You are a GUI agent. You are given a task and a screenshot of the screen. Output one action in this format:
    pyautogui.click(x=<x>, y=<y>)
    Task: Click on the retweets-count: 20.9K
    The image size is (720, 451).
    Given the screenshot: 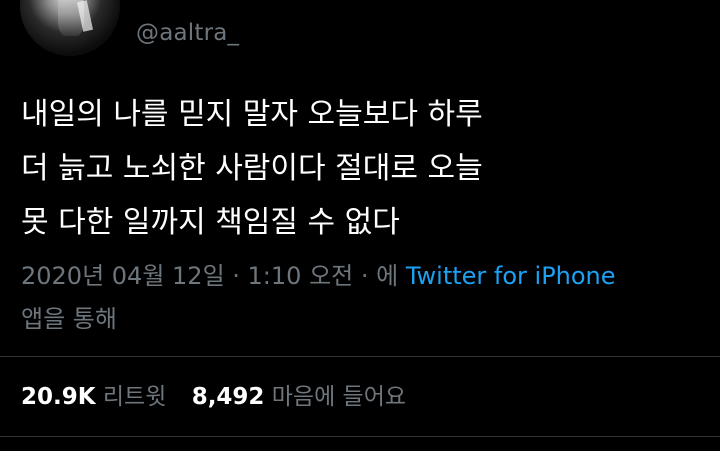 What is the action you would take?
    pyautogui.click(x=58, y=397)
    